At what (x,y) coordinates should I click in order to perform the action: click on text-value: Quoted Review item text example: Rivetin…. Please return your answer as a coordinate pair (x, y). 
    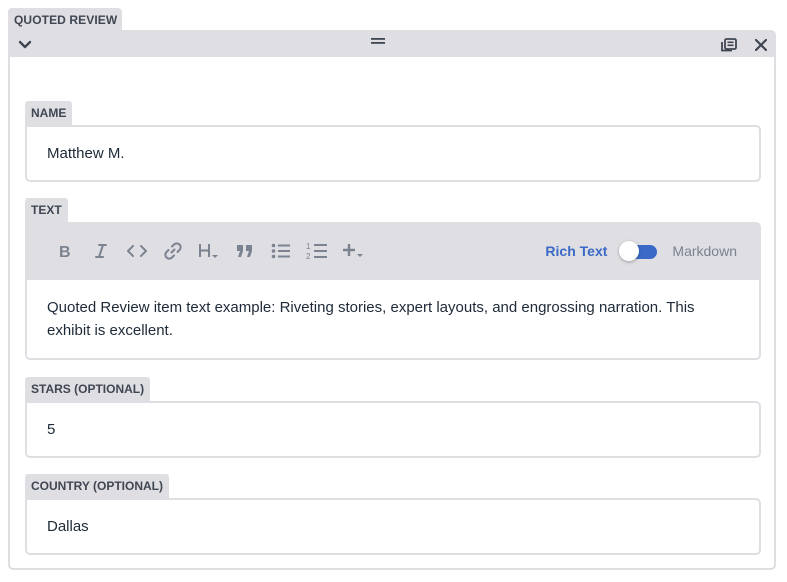
    Looking at the image, I should click on (371, 319).